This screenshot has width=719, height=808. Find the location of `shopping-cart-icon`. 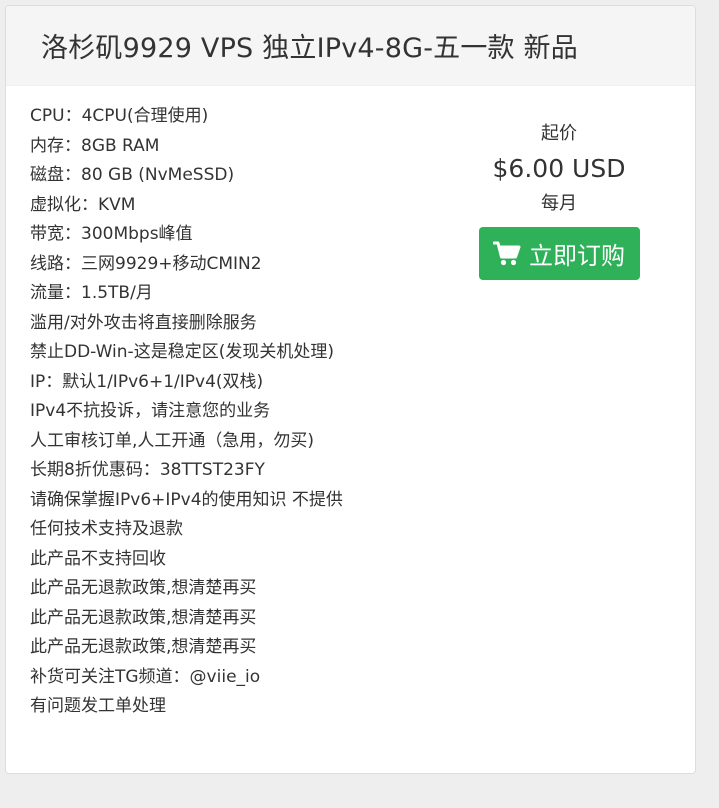

shopping-cart-icon is located at coordinates (507, 254).